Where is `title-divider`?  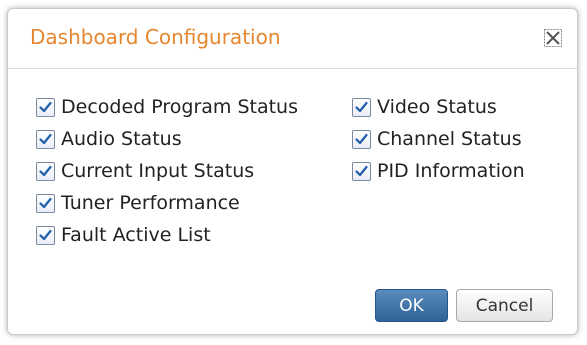 title-divider is located at coordinates (292, 68).